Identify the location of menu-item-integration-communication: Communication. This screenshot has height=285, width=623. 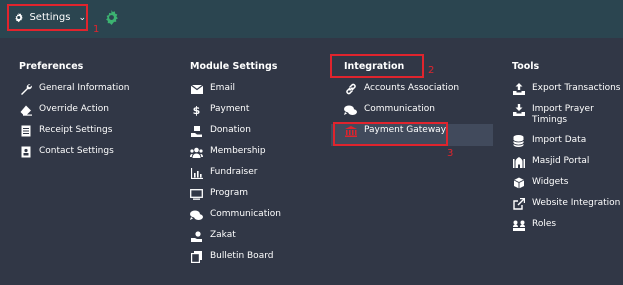
(401, 110).